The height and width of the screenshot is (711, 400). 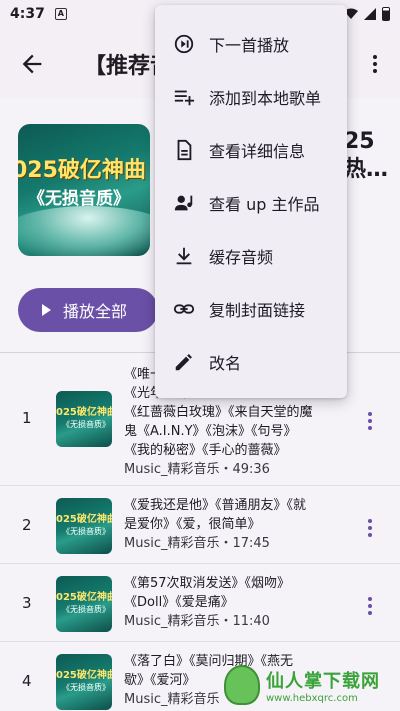 What do you see at coordinates (79, 199) in the screenshot?
I see `cover-text-line2: 《无损音质》` at bounding box center [79, 199].